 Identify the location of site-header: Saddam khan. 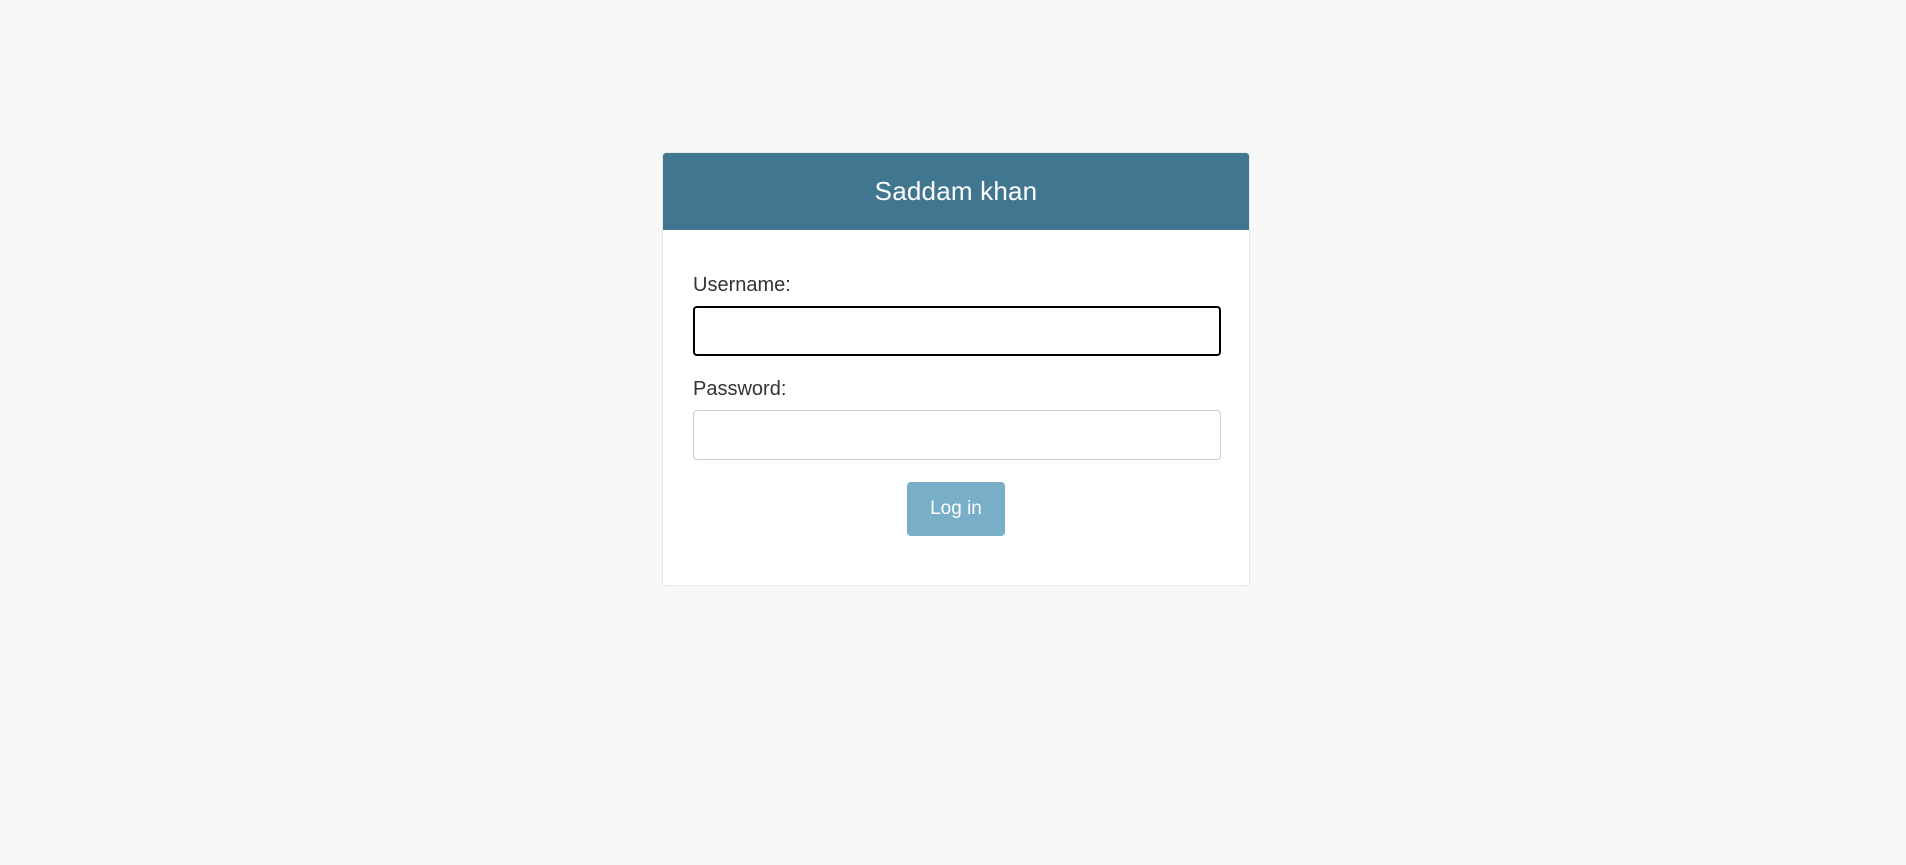
(956, 191).